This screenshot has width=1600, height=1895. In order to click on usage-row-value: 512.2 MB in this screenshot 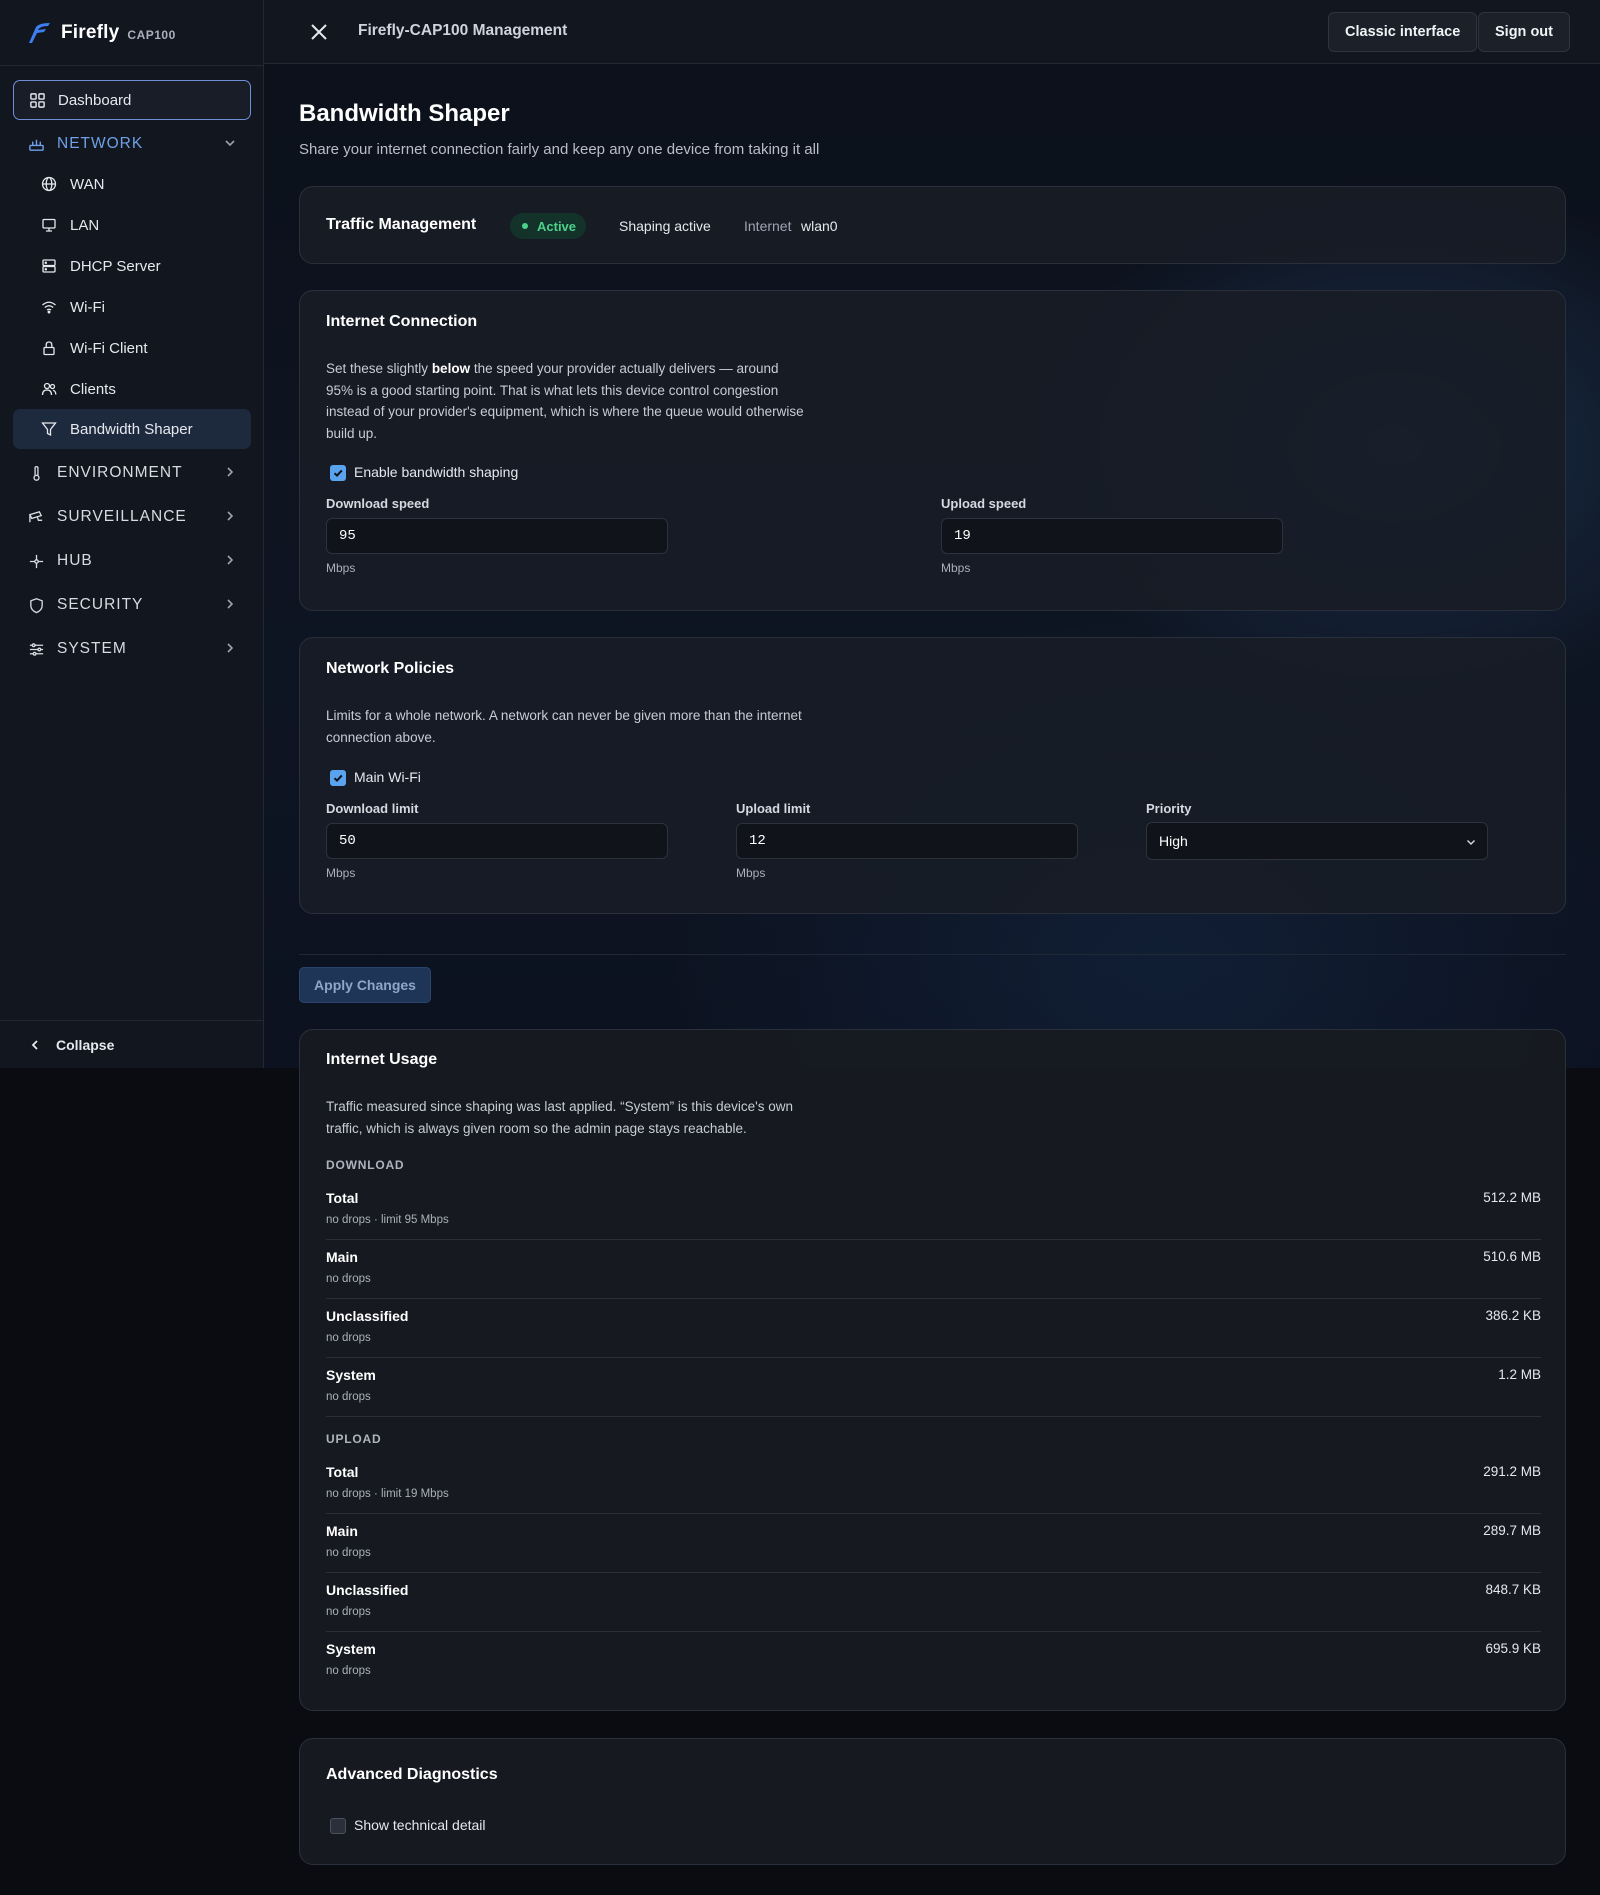, I will do `click(1512, 1197)`.